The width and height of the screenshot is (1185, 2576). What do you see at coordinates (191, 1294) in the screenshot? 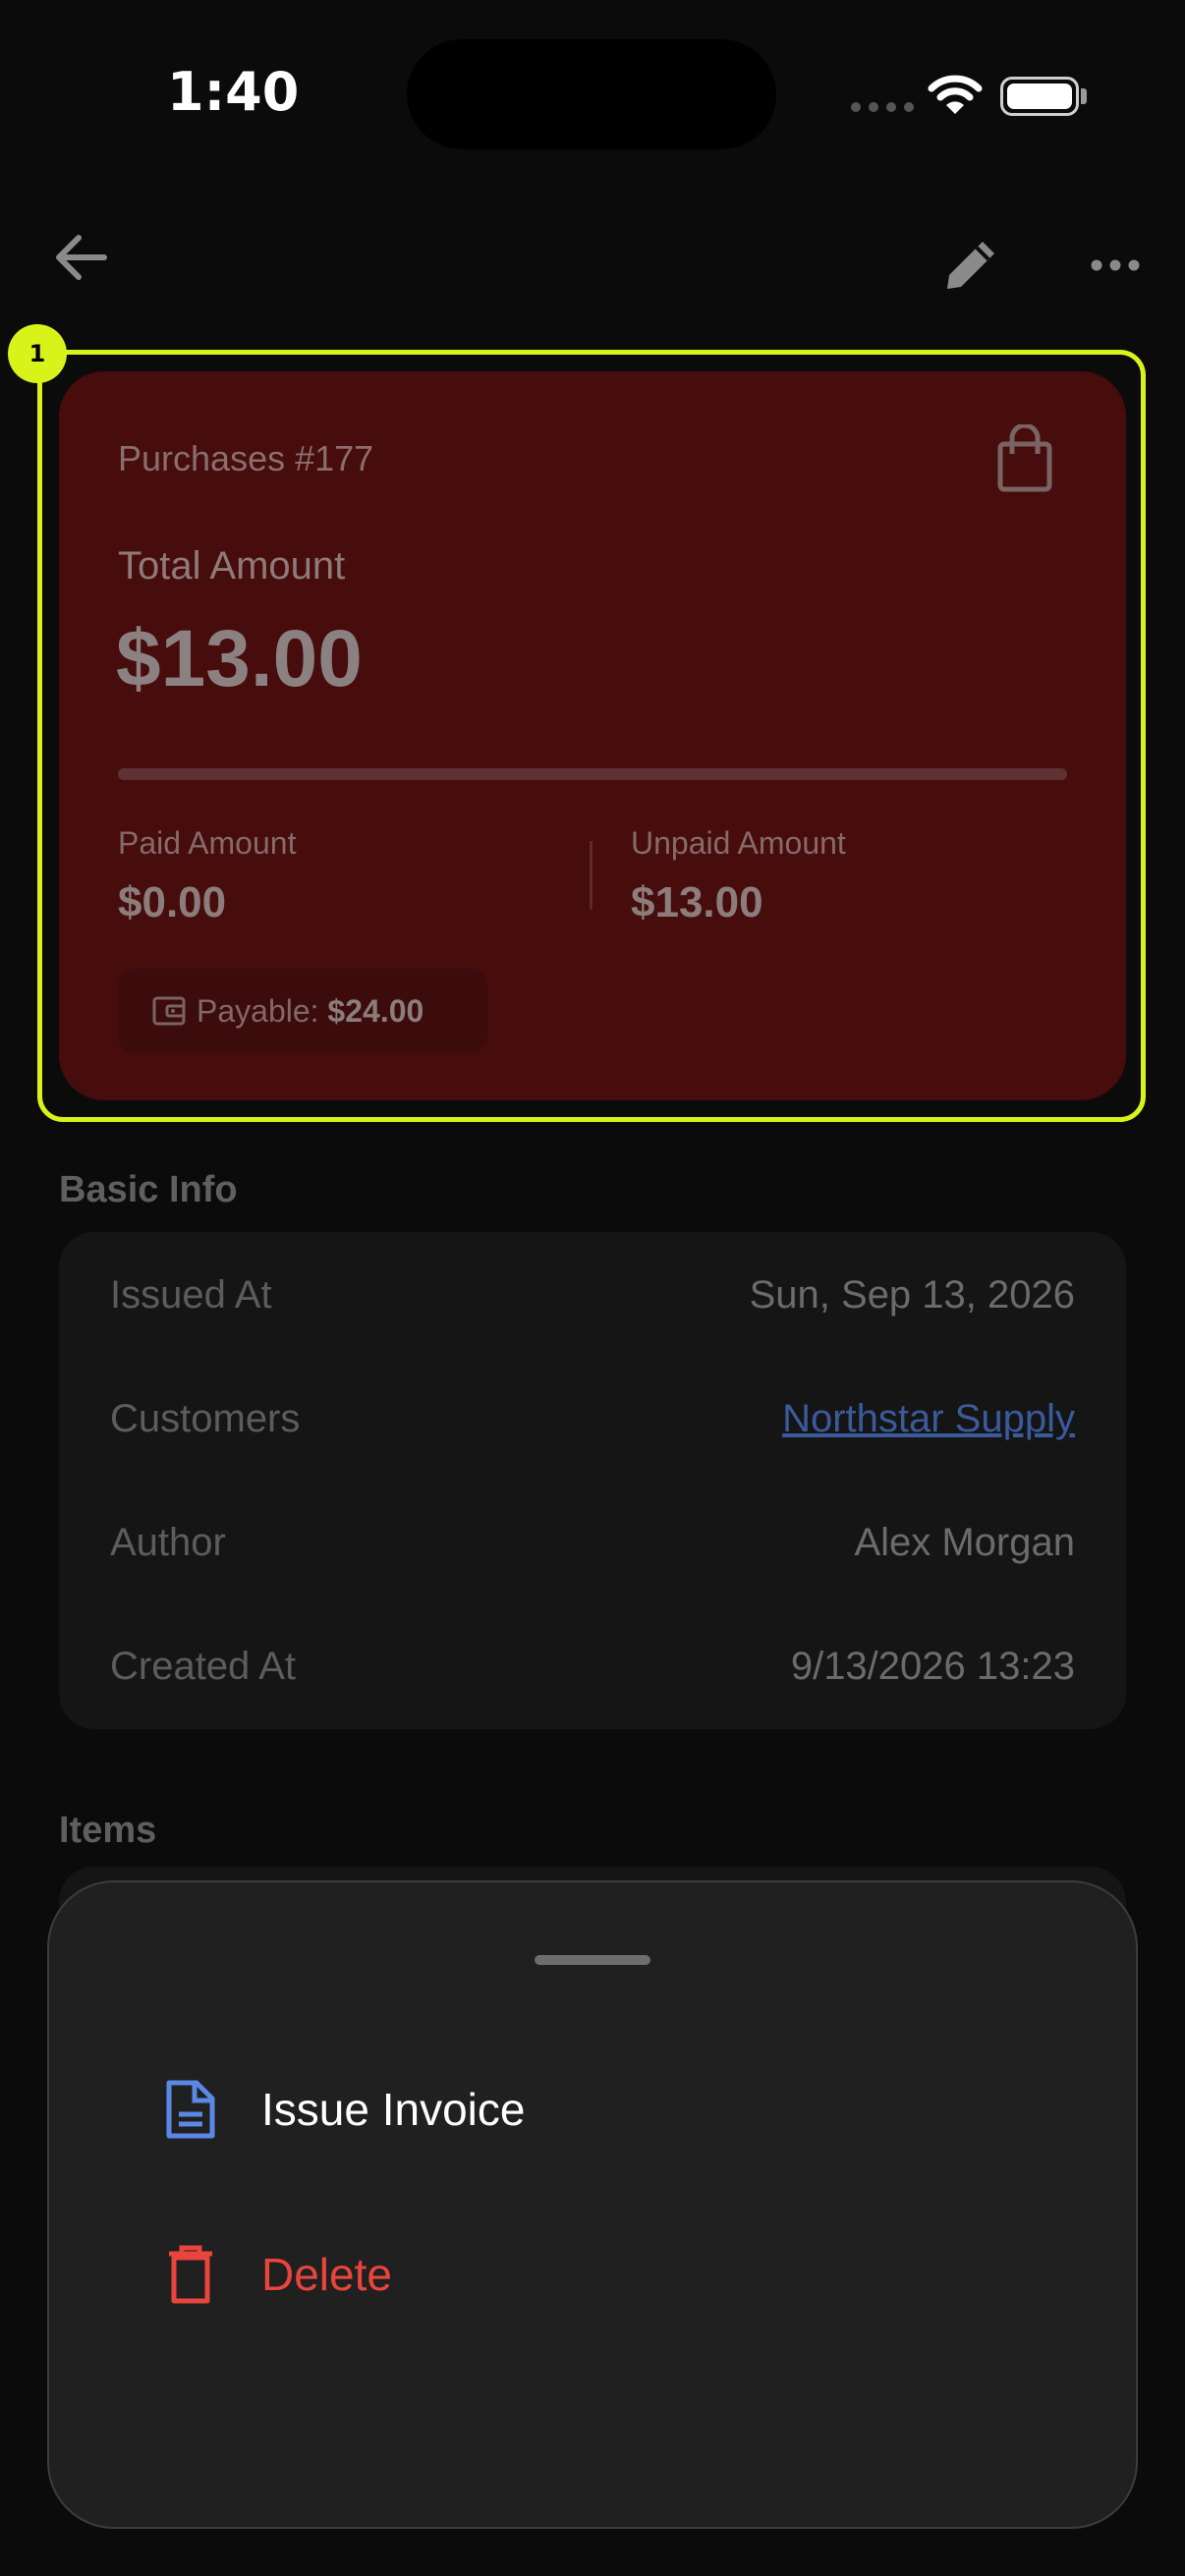
I see `issued-at-label: Issued At` at bounding box center [191, 1294].